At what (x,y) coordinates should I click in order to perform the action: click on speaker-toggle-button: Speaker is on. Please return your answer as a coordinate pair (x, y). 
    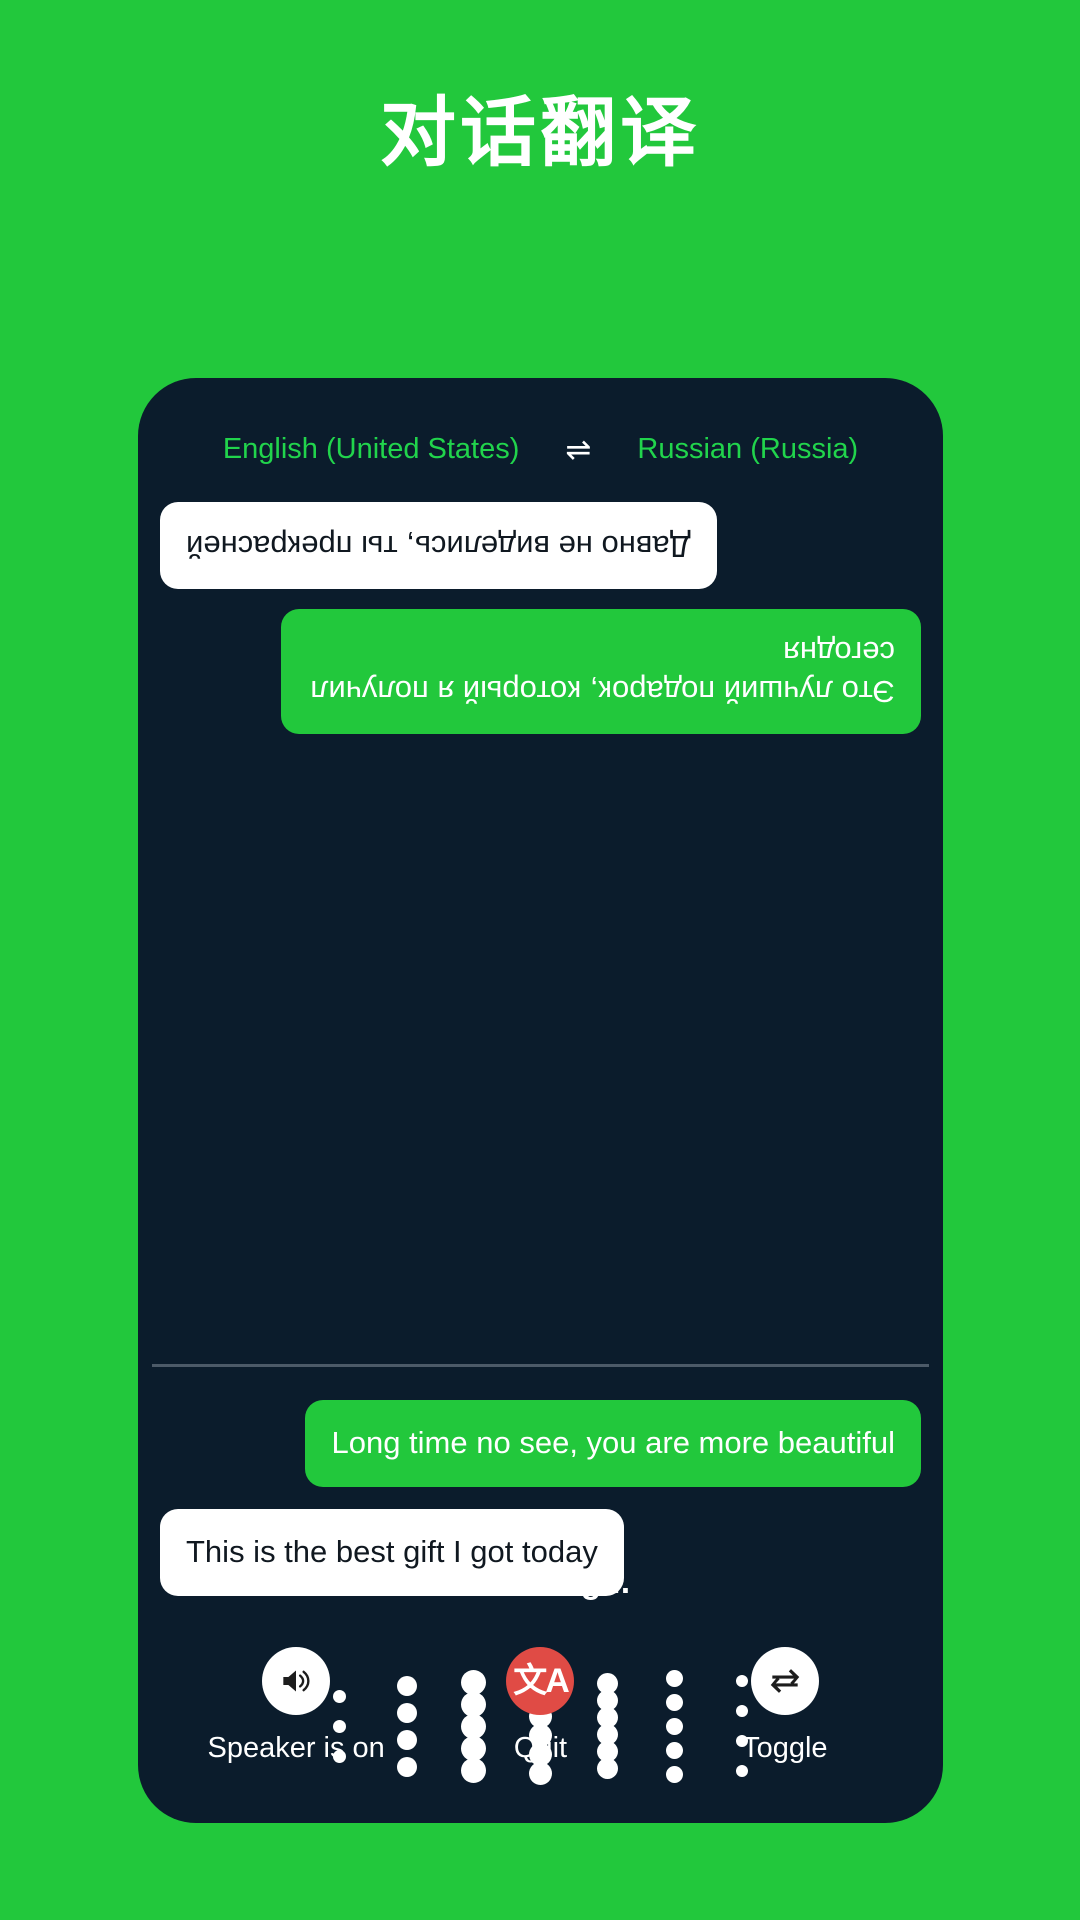
    Looking at the image, I should click on (296, 1706).